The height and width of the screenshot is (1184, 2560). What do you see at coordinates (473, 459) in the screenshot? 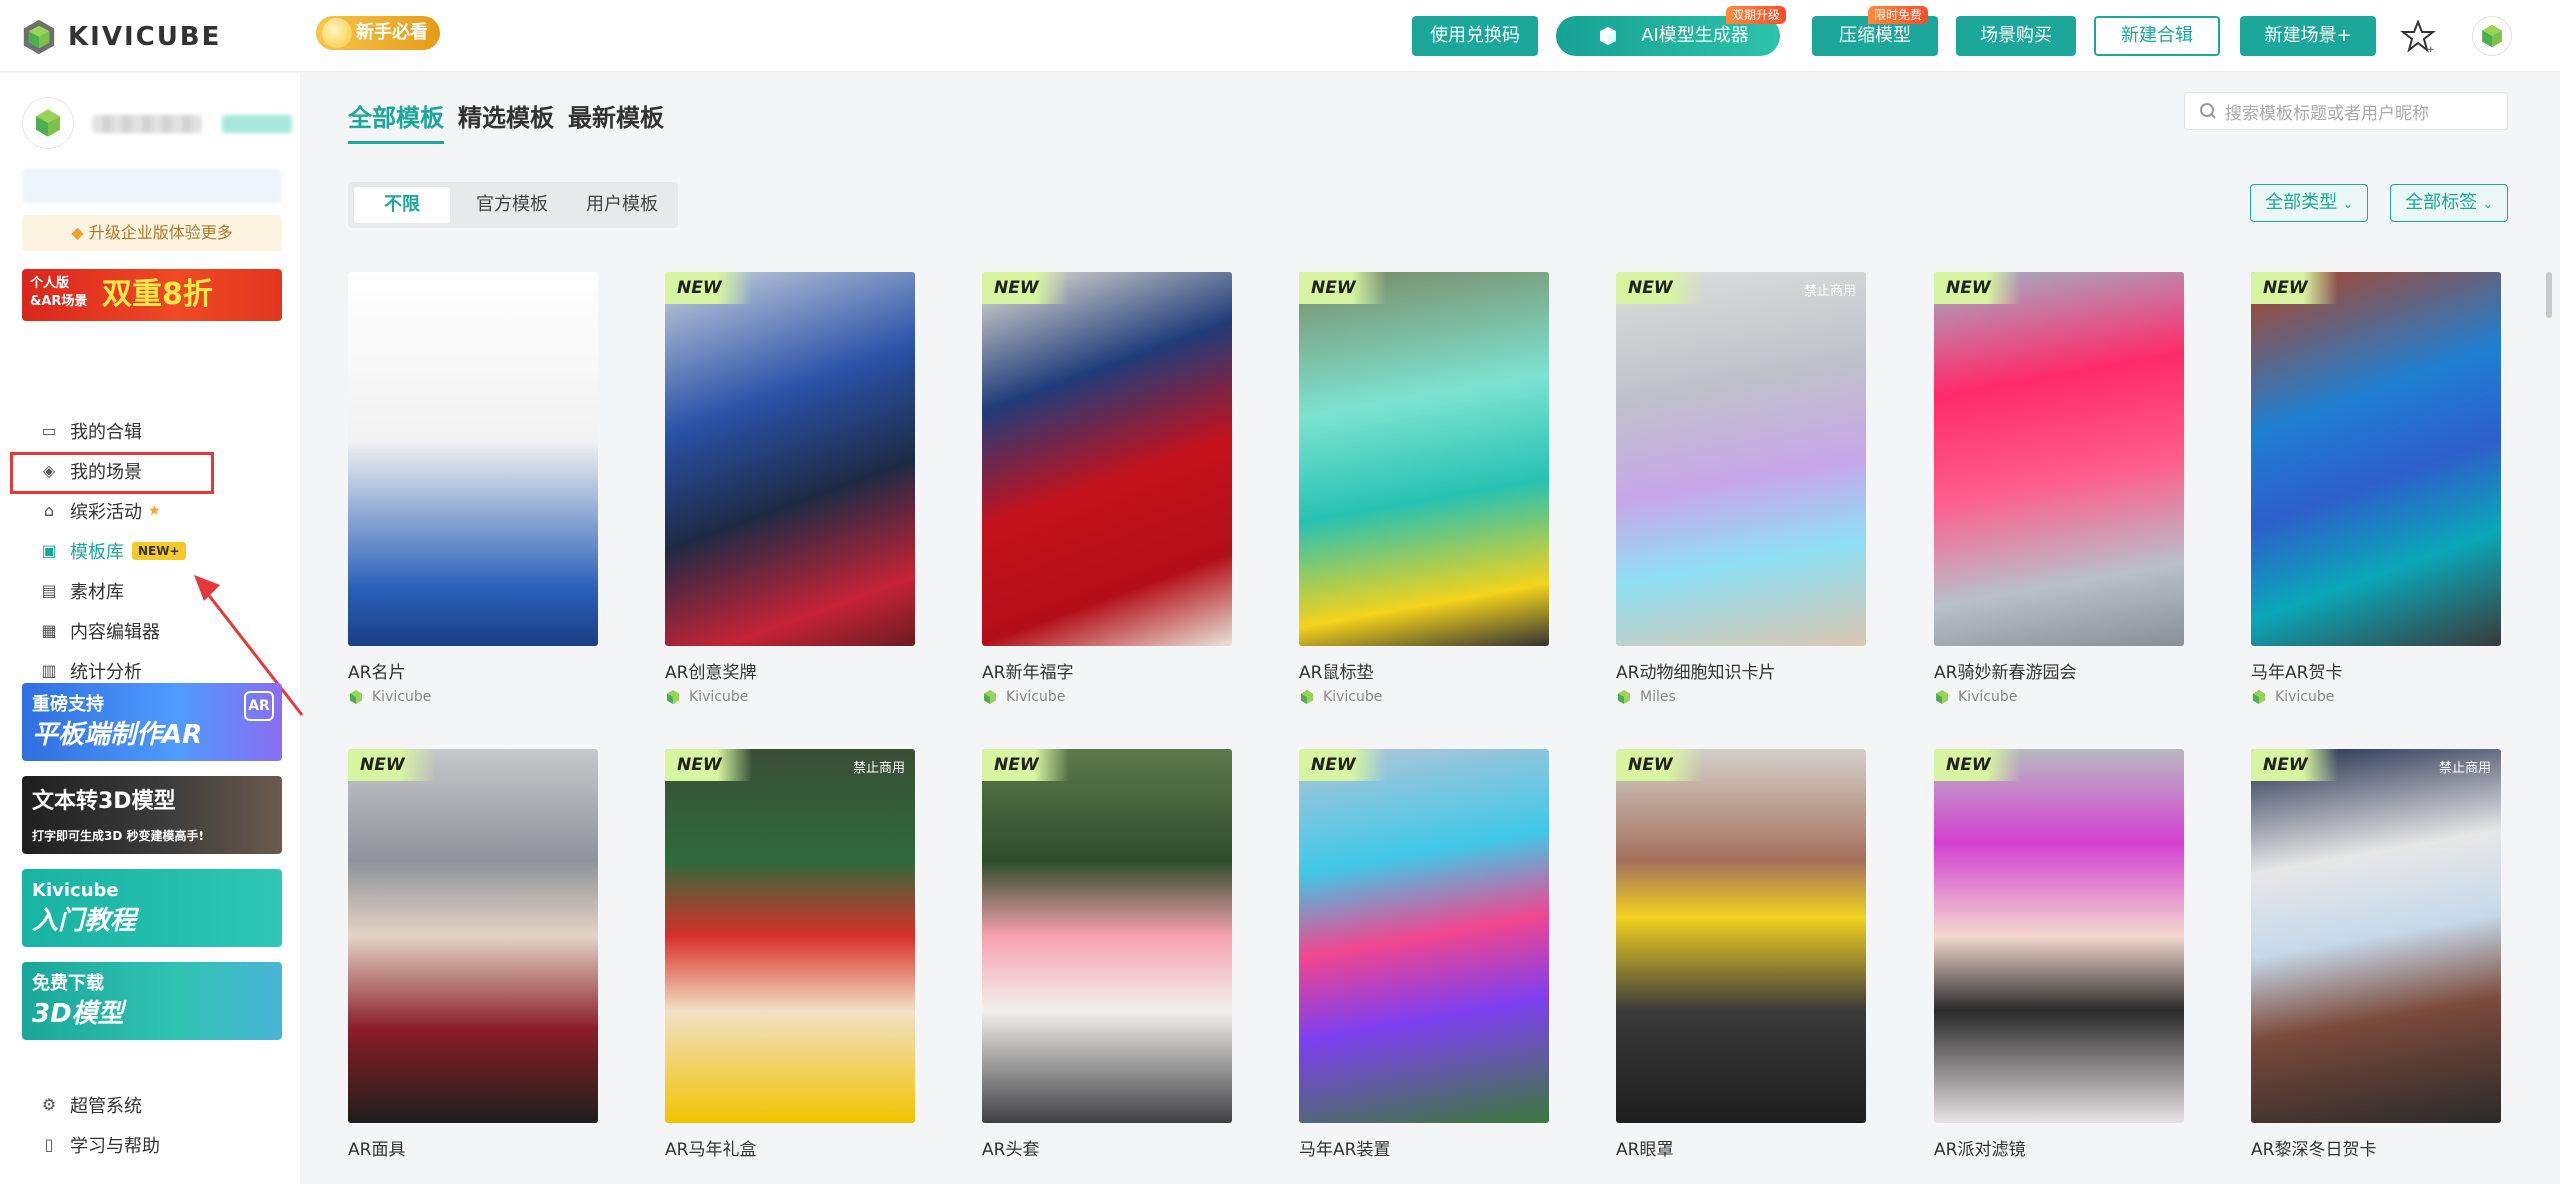
I see `template-thumbnail` at bounding box center [473, 459].